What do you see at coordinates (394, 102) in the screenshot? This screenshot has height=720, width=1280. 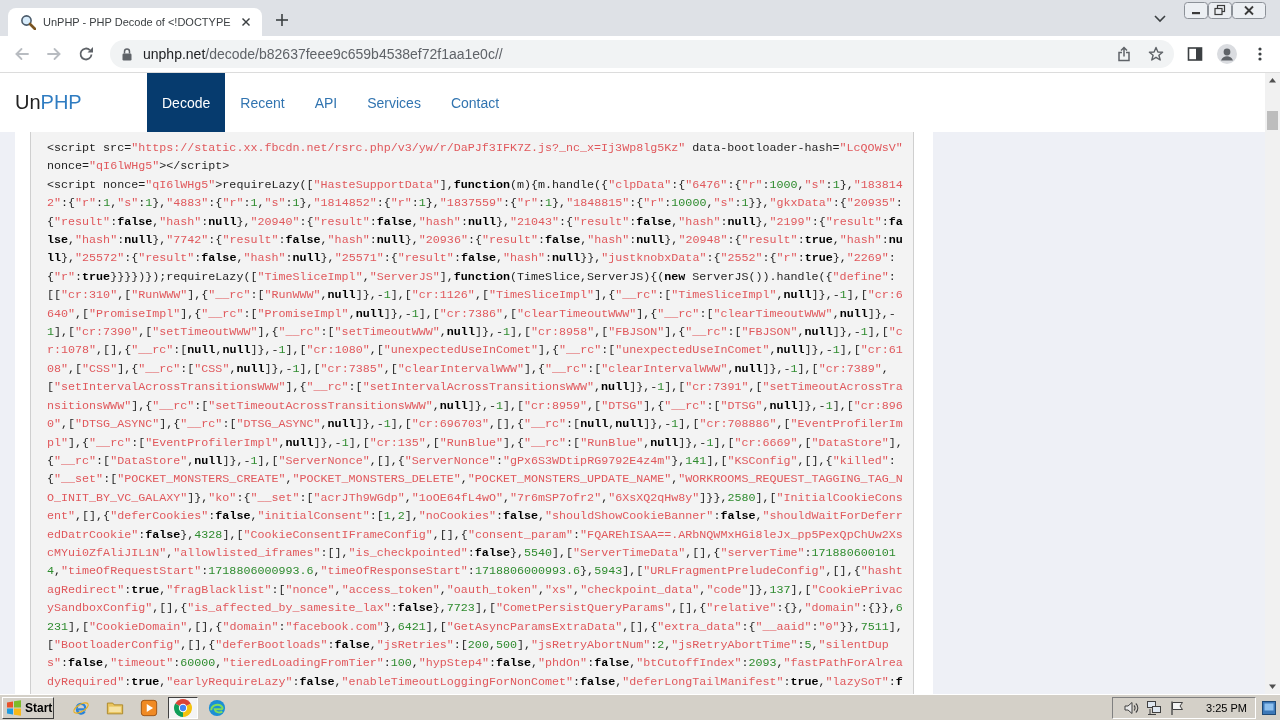 I see `nav-link: Services` at bounding box center [394, 102].